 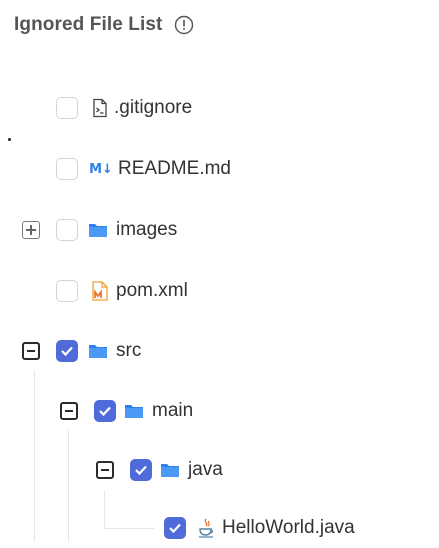 I want to click on tree-node-images: images, so click(x=99, y=230).